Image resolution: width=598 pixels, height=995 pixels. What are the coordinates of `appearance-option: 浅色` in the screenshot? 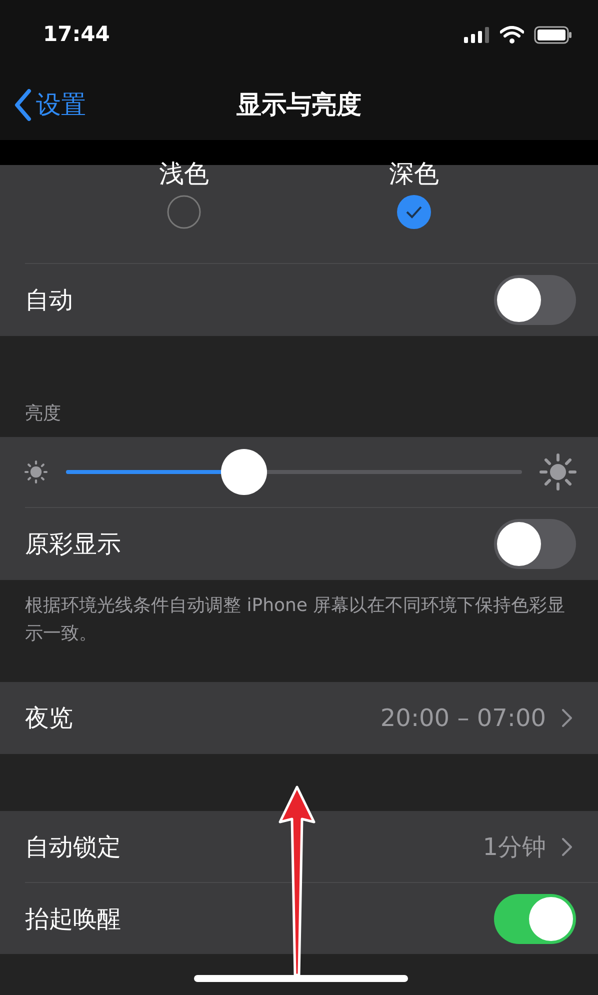 It's located at (184, 211).